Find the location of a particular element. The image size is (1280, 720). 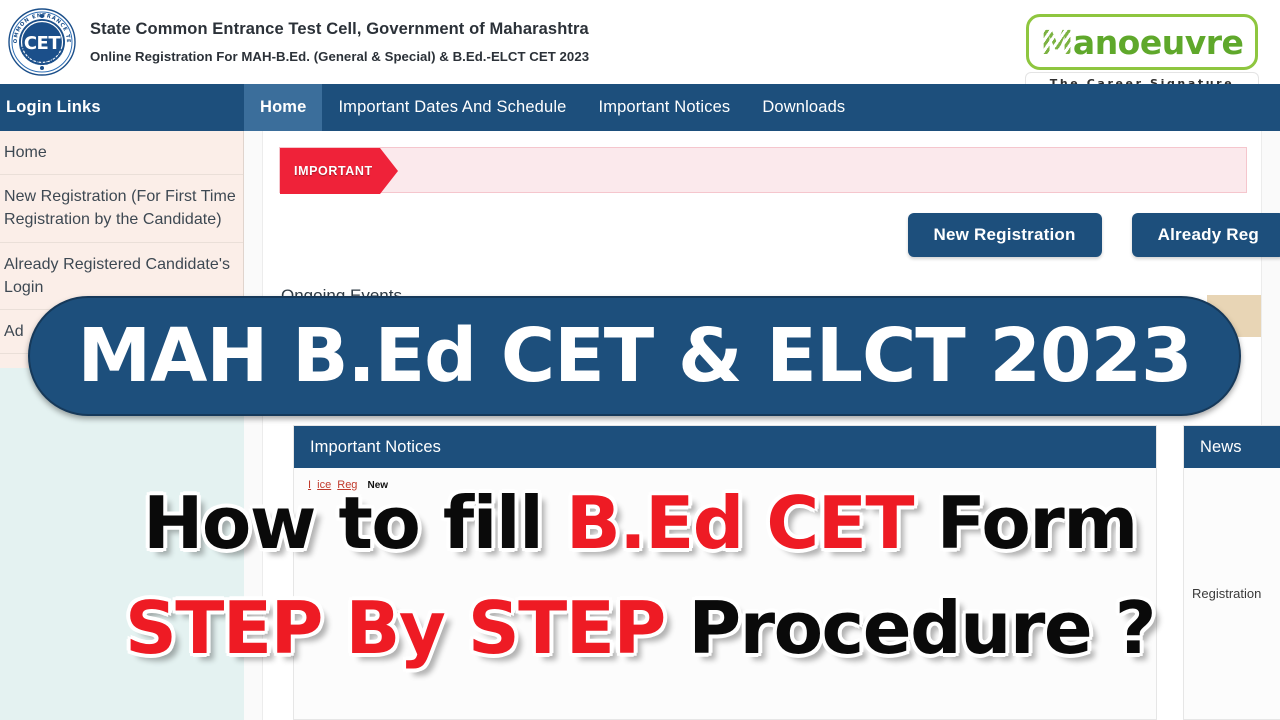

notice-link-b: ice is located at coordinates (324, 485).